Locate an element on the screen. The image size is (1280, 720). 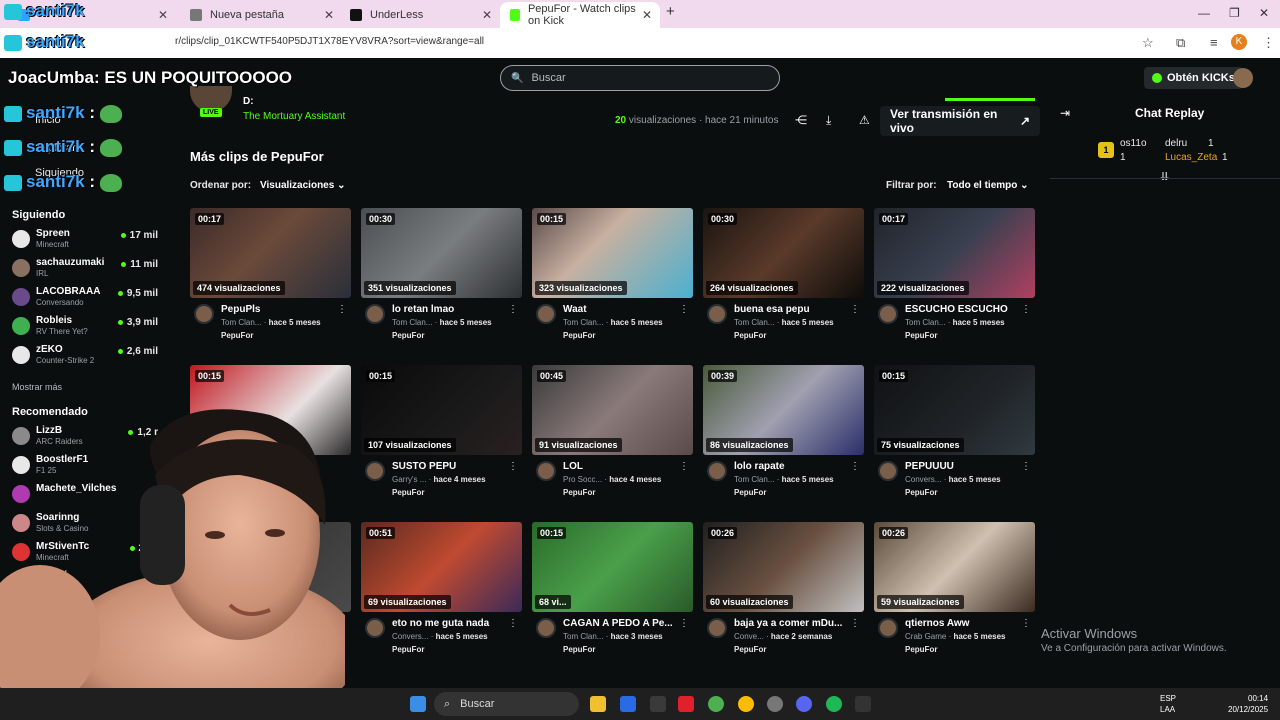
chrome-icon is located at coordinates (716, 704).